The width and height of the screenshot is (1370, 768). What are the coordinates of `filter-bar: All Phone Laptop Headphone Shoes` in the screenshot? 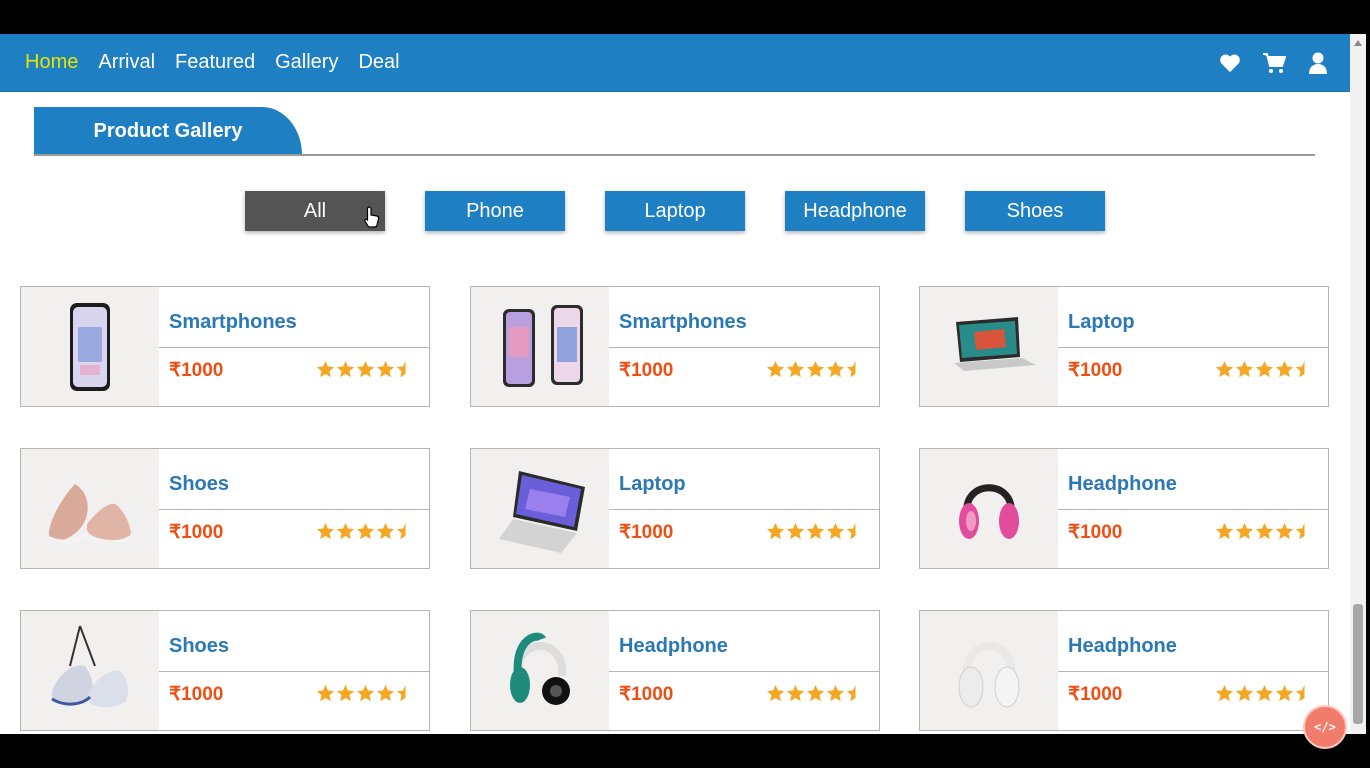 It's located at (675, 211).